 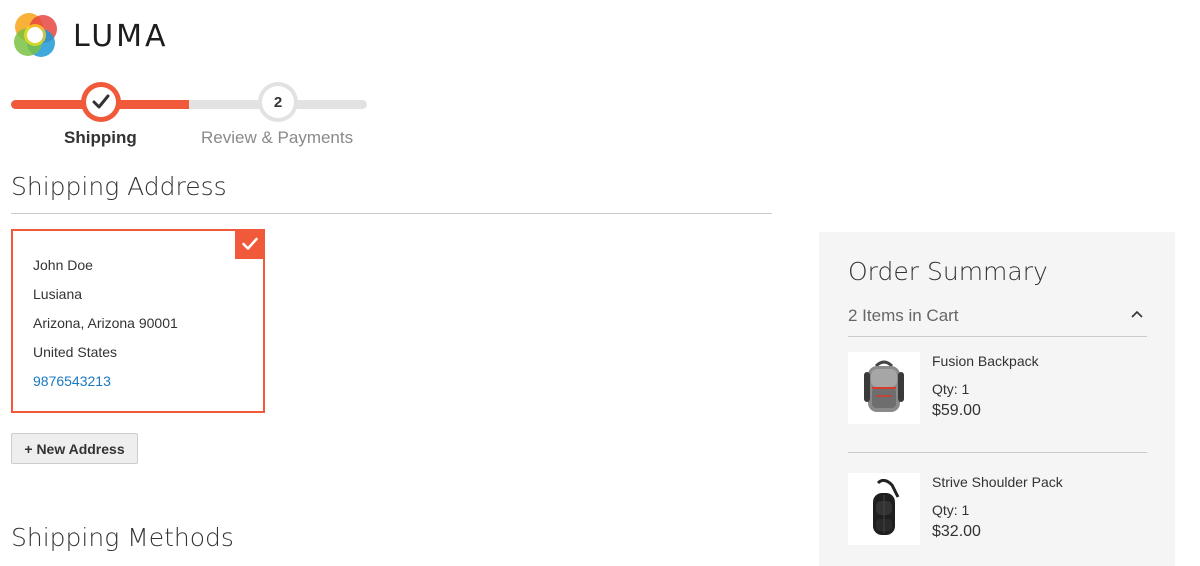 What do you see at coordinates (189, 122) in the screenshot?
I see `checkout-progress: 2 Shipping Review & Payments` at bounding box center [189, 122].